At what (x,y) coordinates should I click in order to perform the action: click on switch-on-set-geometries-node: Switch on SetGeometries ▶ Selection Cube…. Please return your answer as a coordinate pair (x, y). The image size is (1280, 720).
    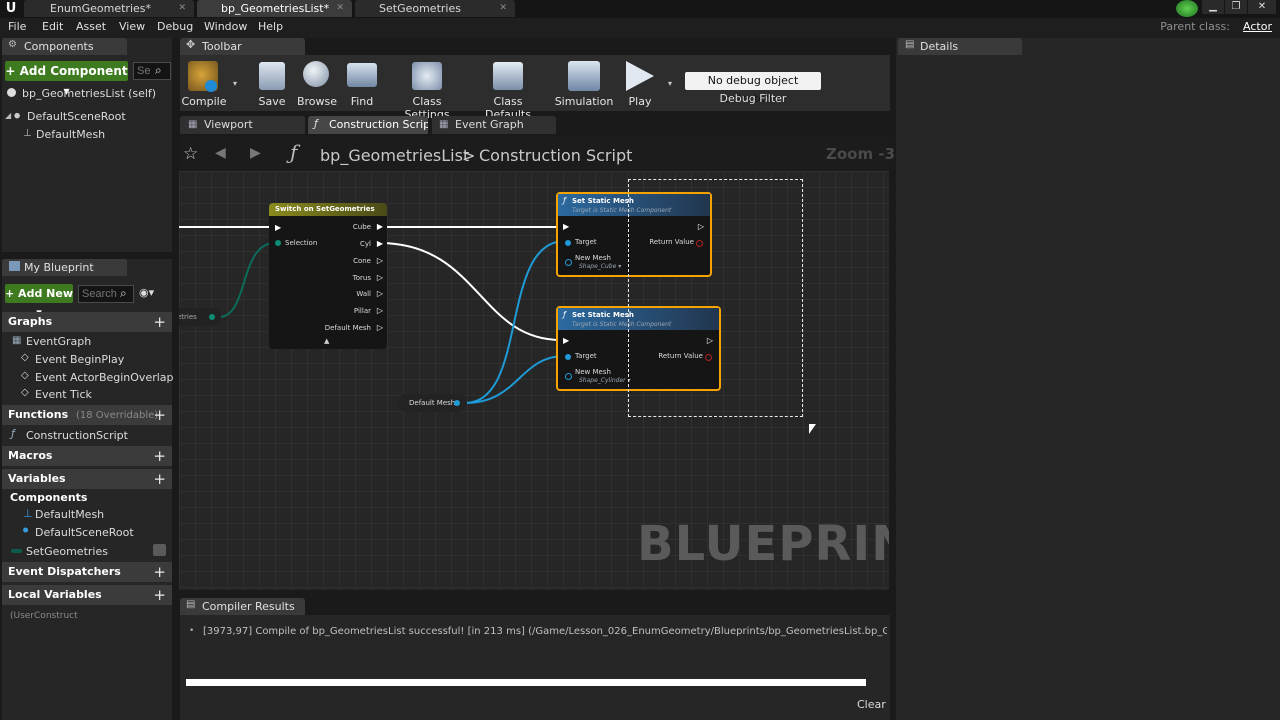
    Looking at the image, I should click on (328, 276).